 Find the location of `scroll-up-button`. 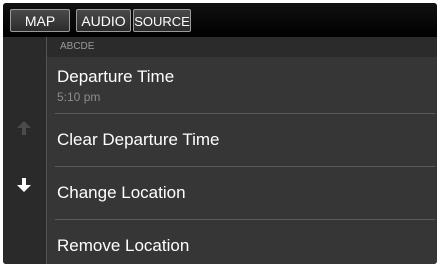

scroll-up-button is located at coordinates (24, 130).